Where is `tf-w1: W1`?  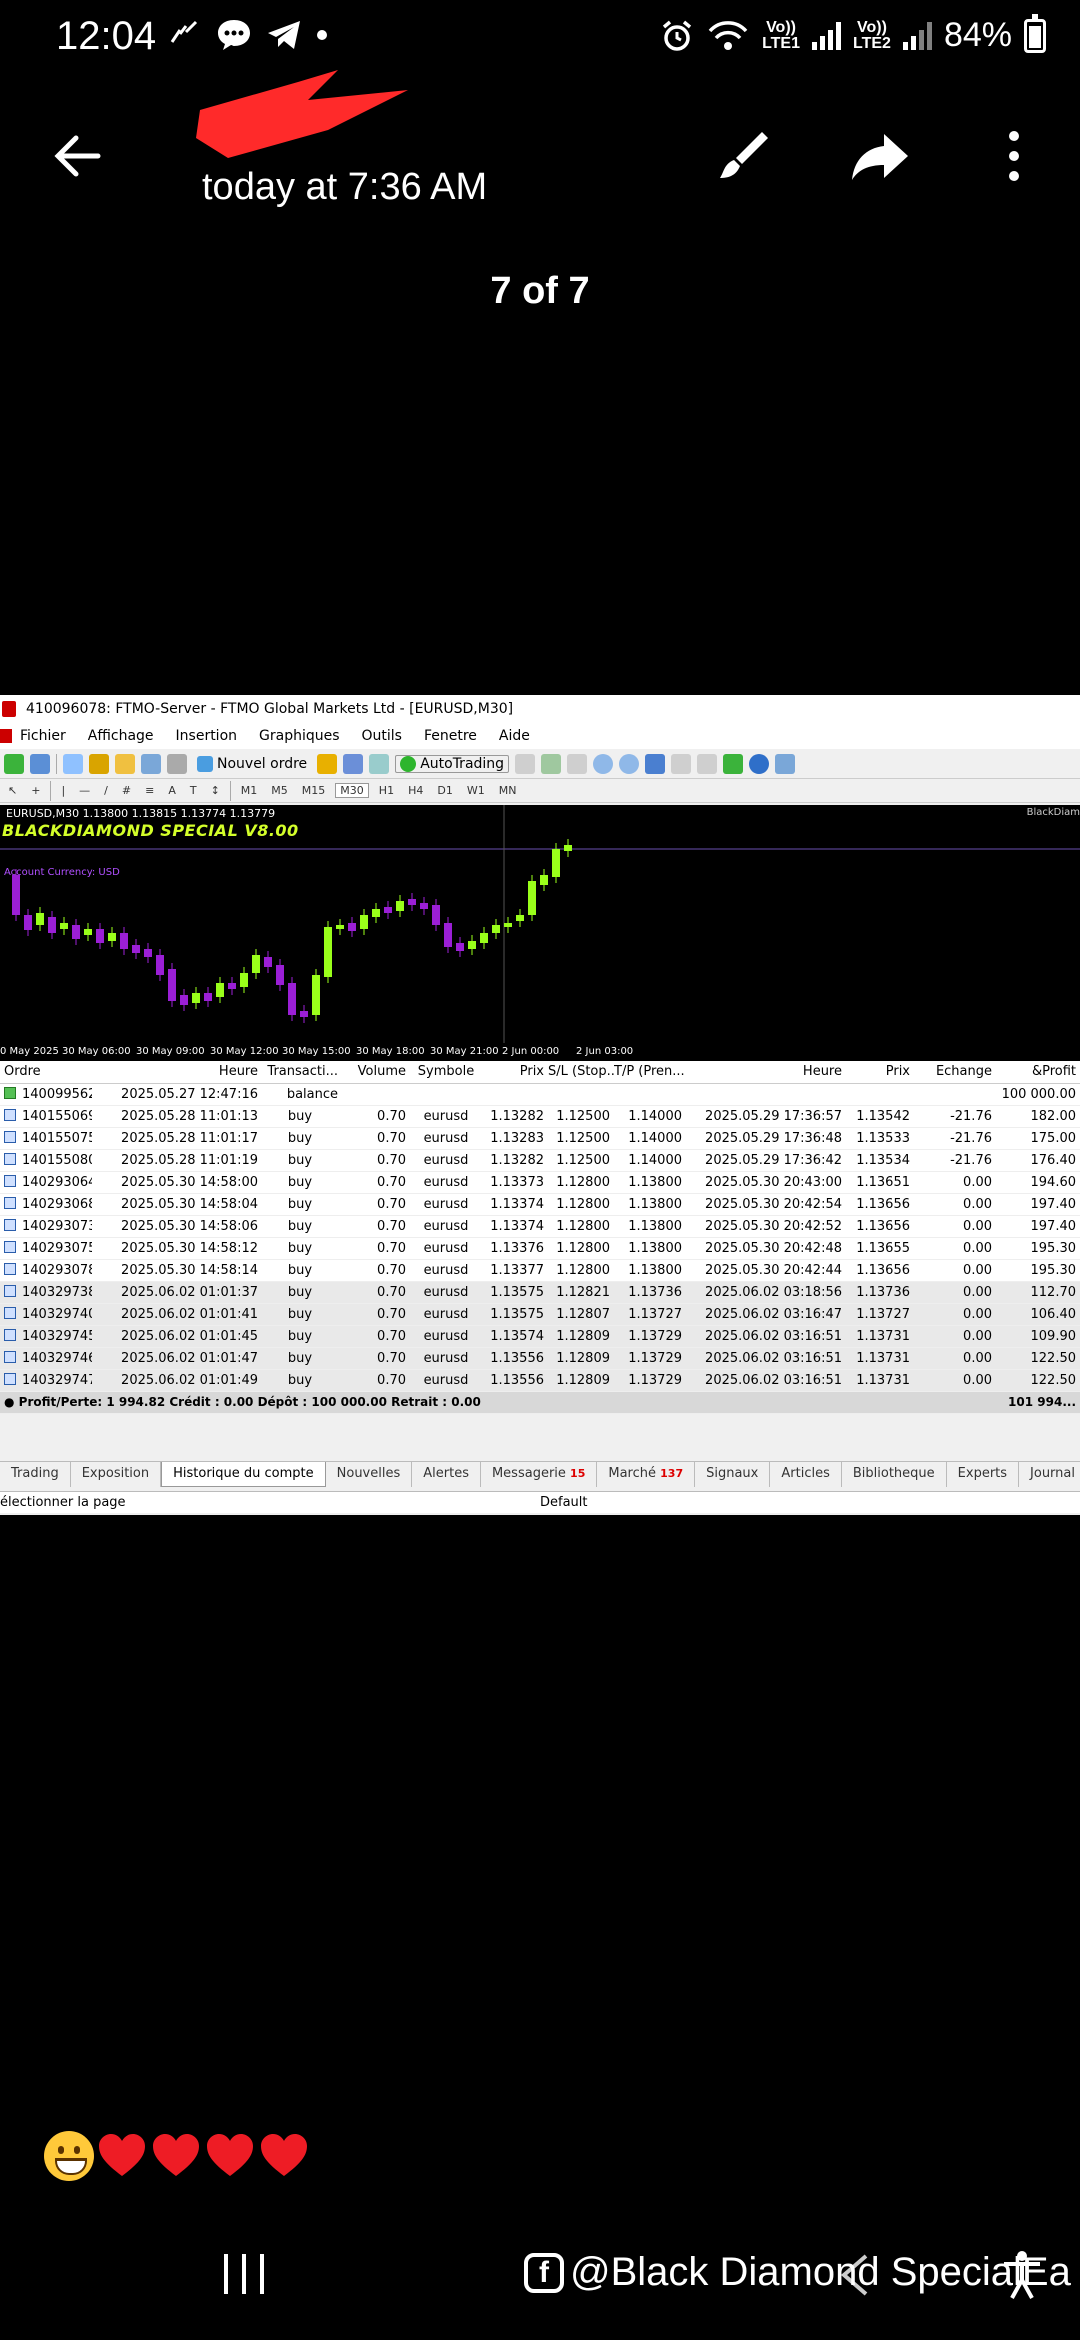
tf-w1: W1 is located at coordinates (476, 790).